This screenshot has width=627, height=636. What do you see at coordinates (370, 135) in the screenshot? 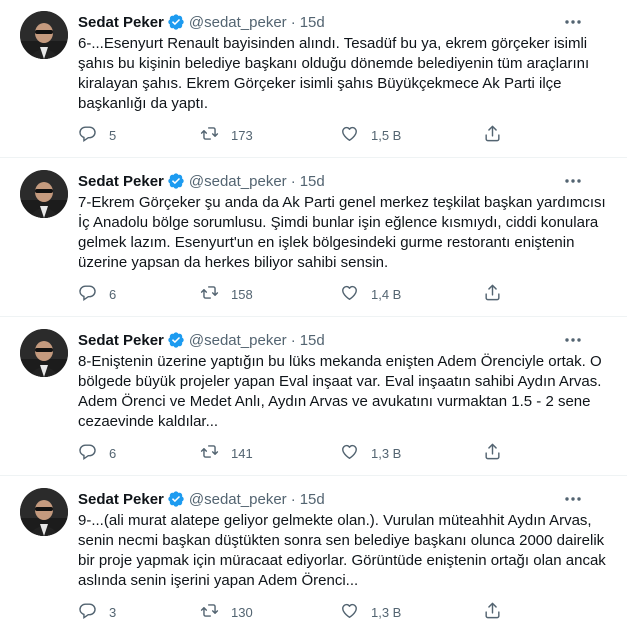
I see `like-button: 1,5 B` at bounding box center [370, 135].